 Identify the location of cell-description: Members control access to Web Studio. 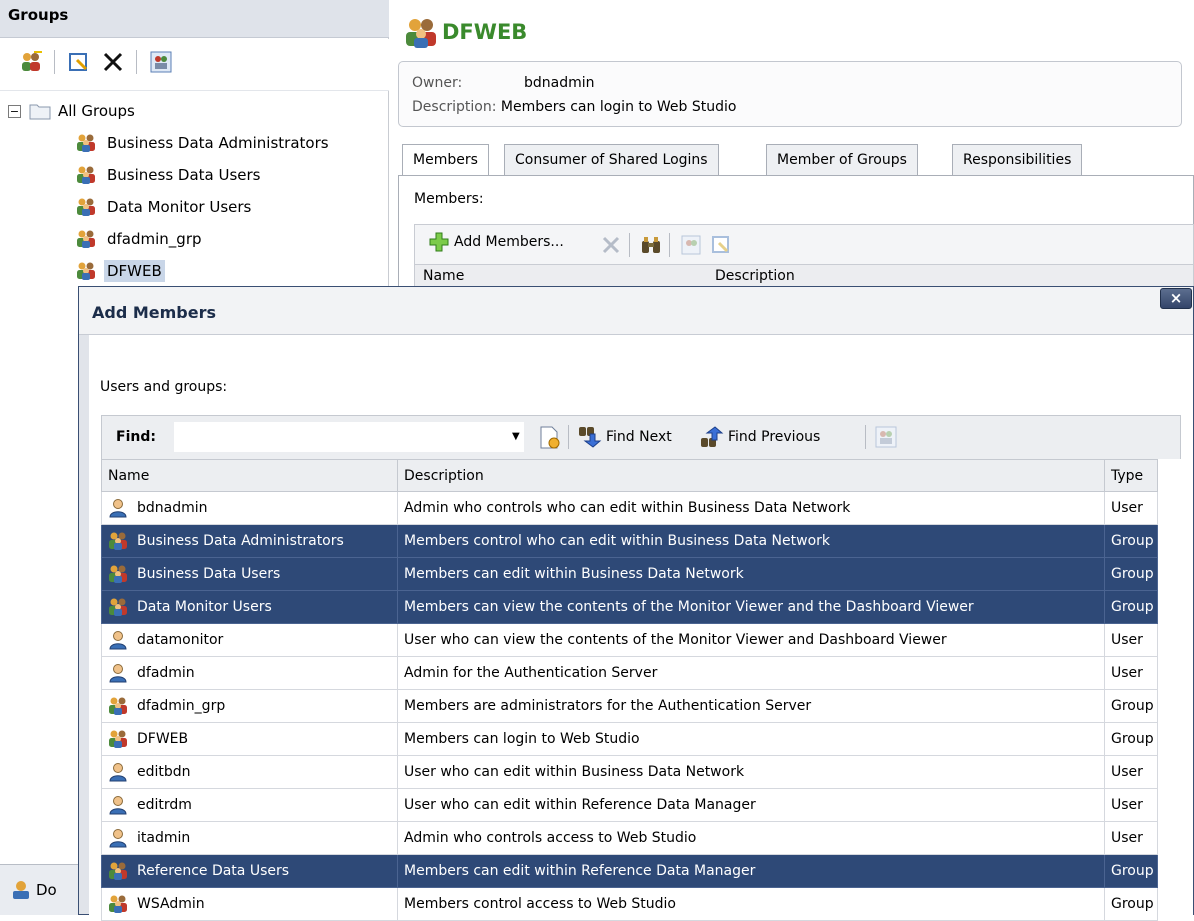
(751, 904).